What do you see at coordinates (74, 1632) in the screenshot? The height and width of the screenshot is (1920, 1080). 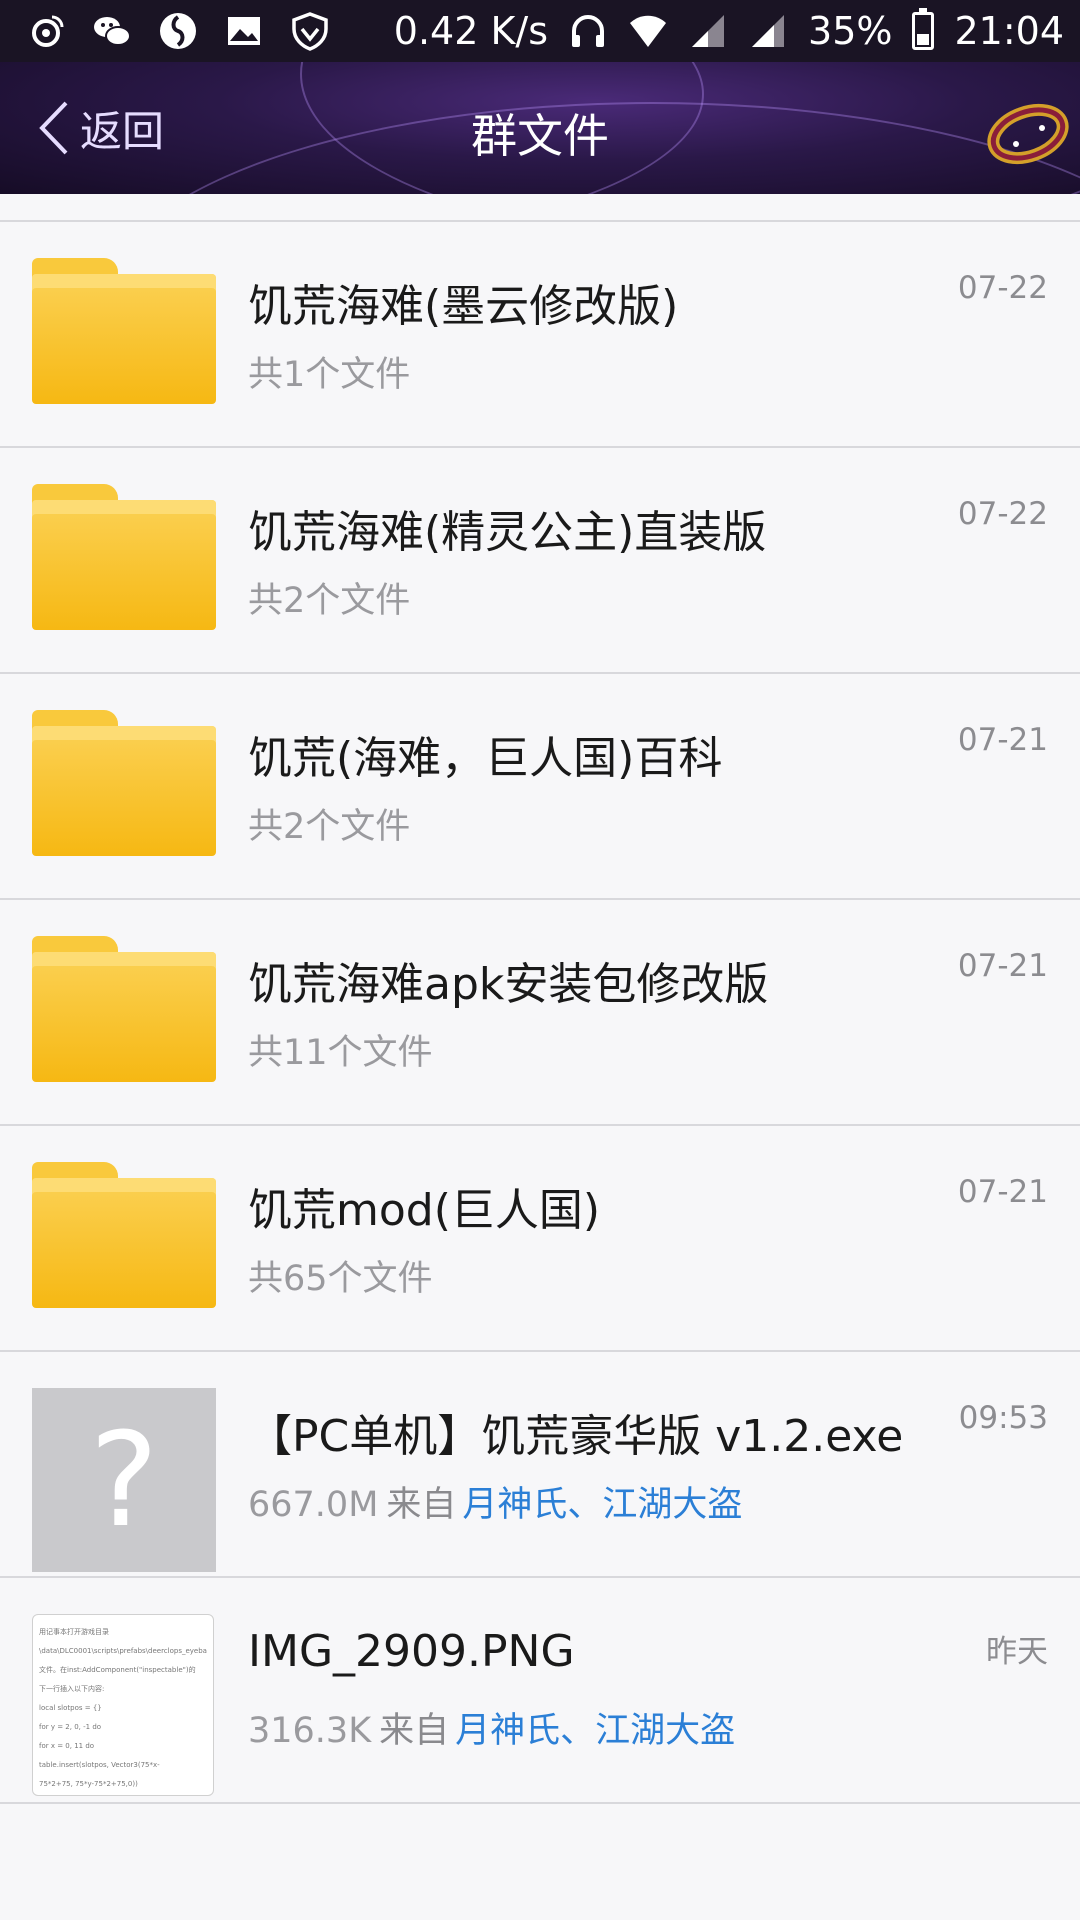 I see `preview-line: 用记事本打开游戏目录` at bounding box center [74, 1632].